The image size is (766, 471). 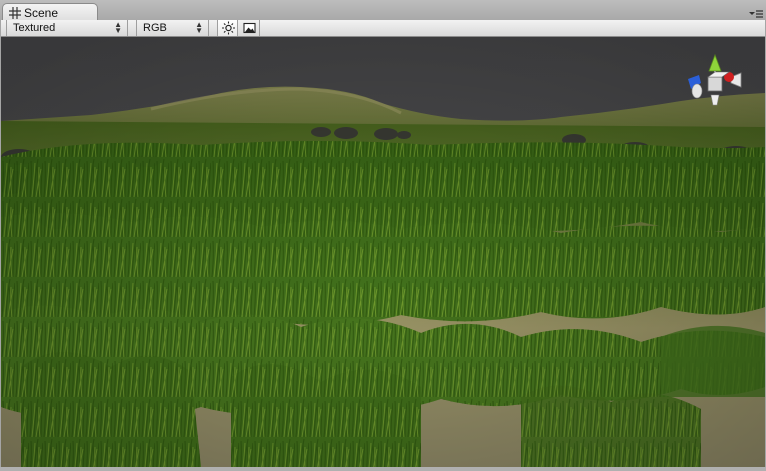 I want to click on grid-icon, so click(x=15, y=13).